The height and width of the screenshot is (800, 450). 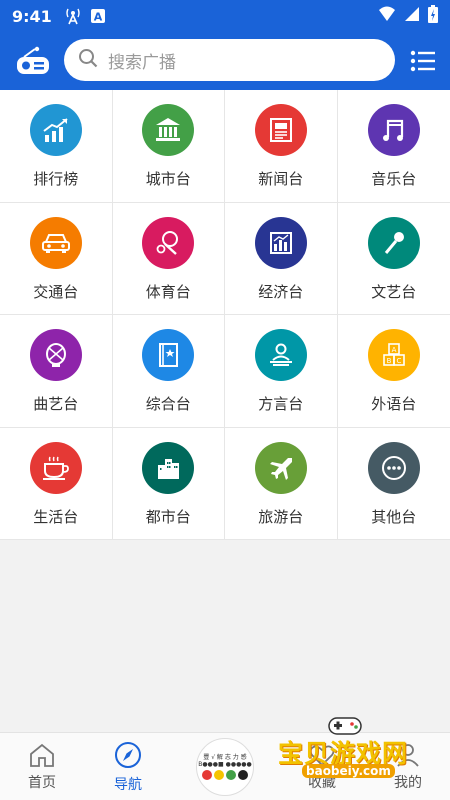 What do you see at coordinates (128, 755) in the screenshot?
I see `compass-icon` at bounding box center [128, 755].